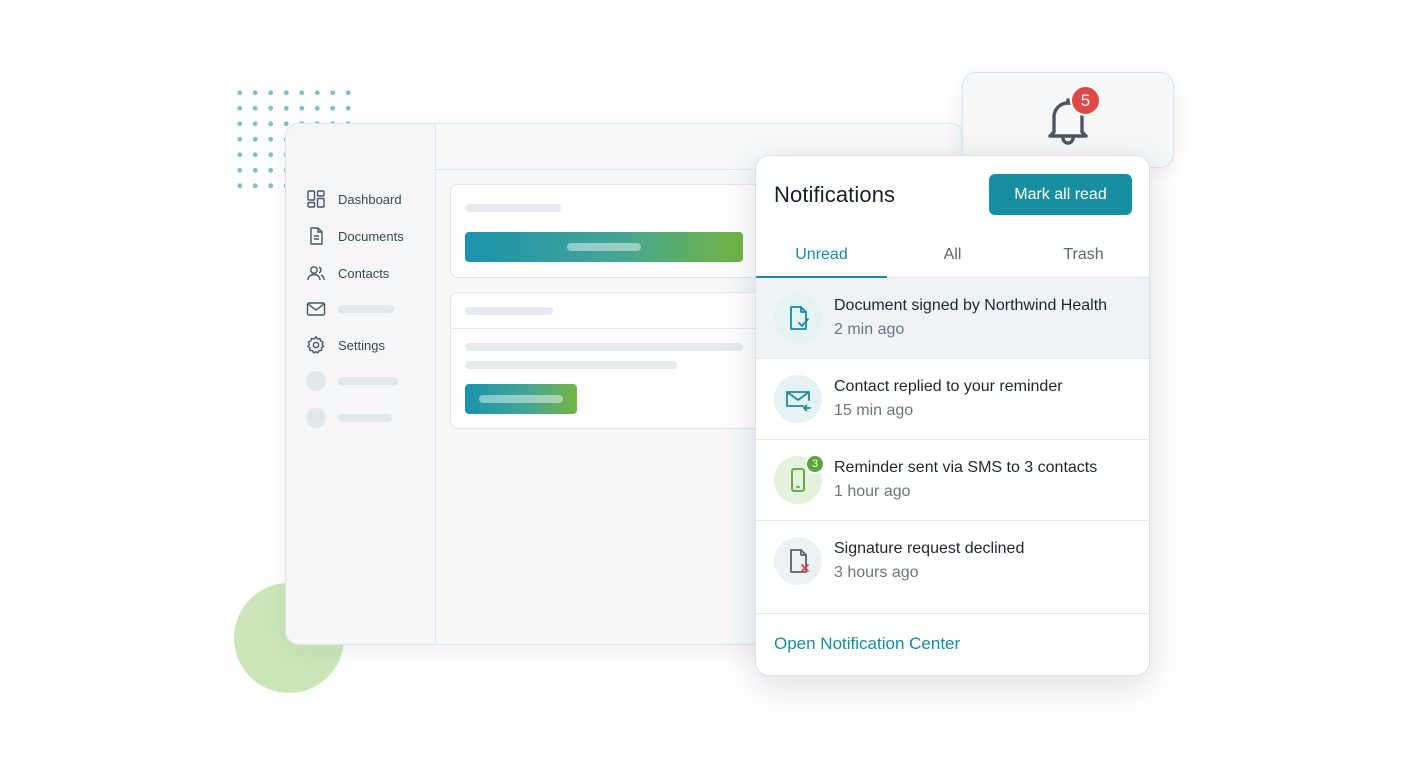 This screenshot has height=768, width=1408. Describe the element at coordinates (799, 479) in the screenshot. I see `notification-icon-circle: 3` at that location.